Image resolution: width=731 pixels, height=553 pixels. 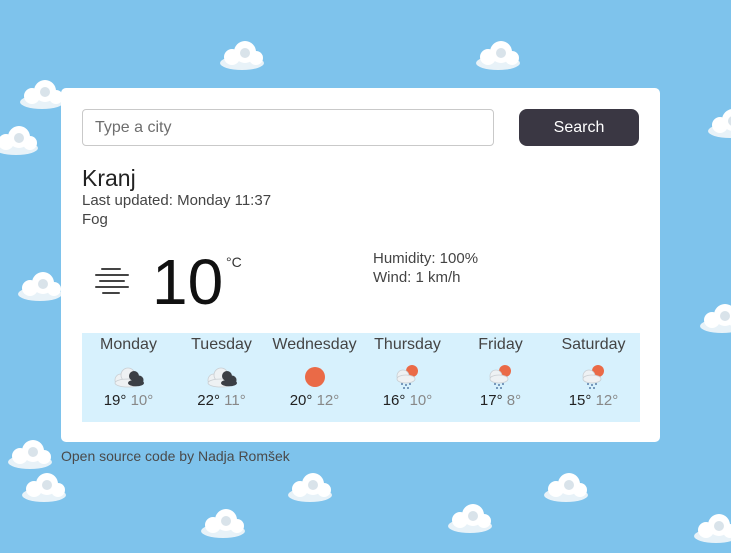 What do you see at coordinates (514, 400) in the screenshot?
I see `forecast-min-temp: 8°` at bounding box center [514, 400].